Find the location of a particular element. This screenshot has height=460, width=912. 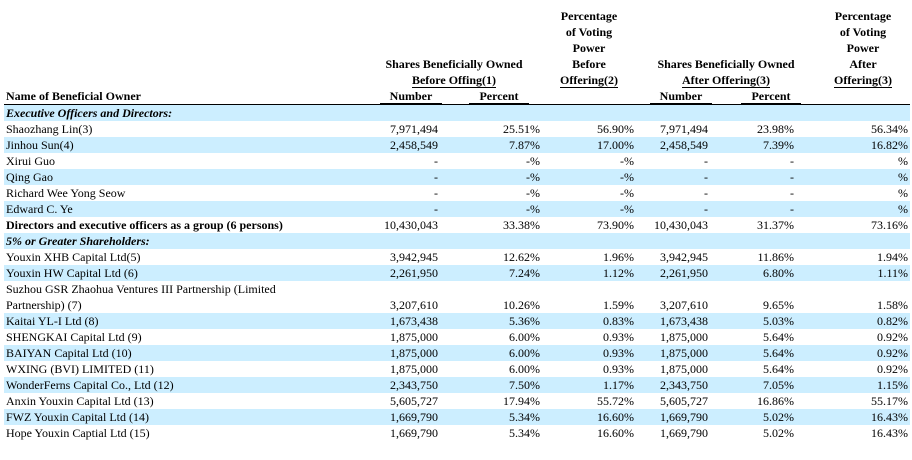

owner-name-cell: Kaitai YL-I Ltd (8) is located at coordinates (185, 321).